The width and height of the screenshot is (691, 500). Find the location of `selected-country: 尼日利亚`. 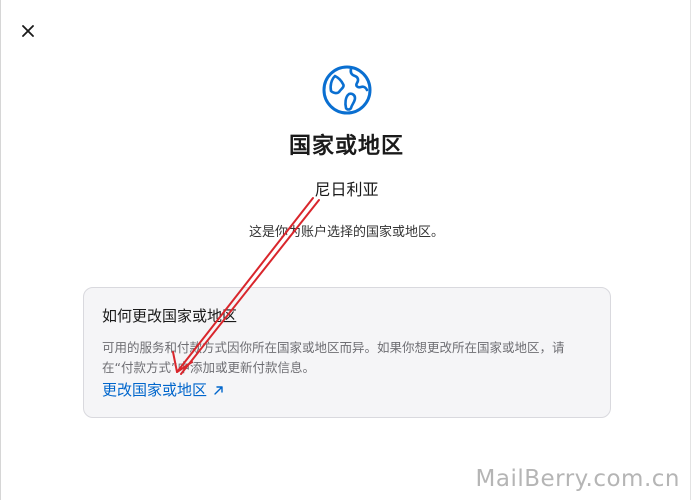

selected-country: 尼日利亚 is located at coordinates (346, 189).